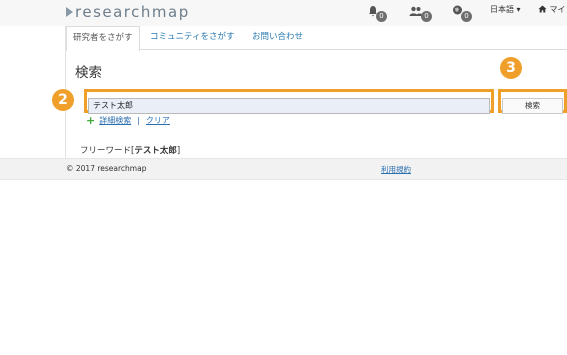 The width and height of the screenshot is (567, 355). What do you see at coordinates (106, 168) in the screenshot?
I see `copyright-text: © 2017 researchmap` at bounding box center [106, 168].